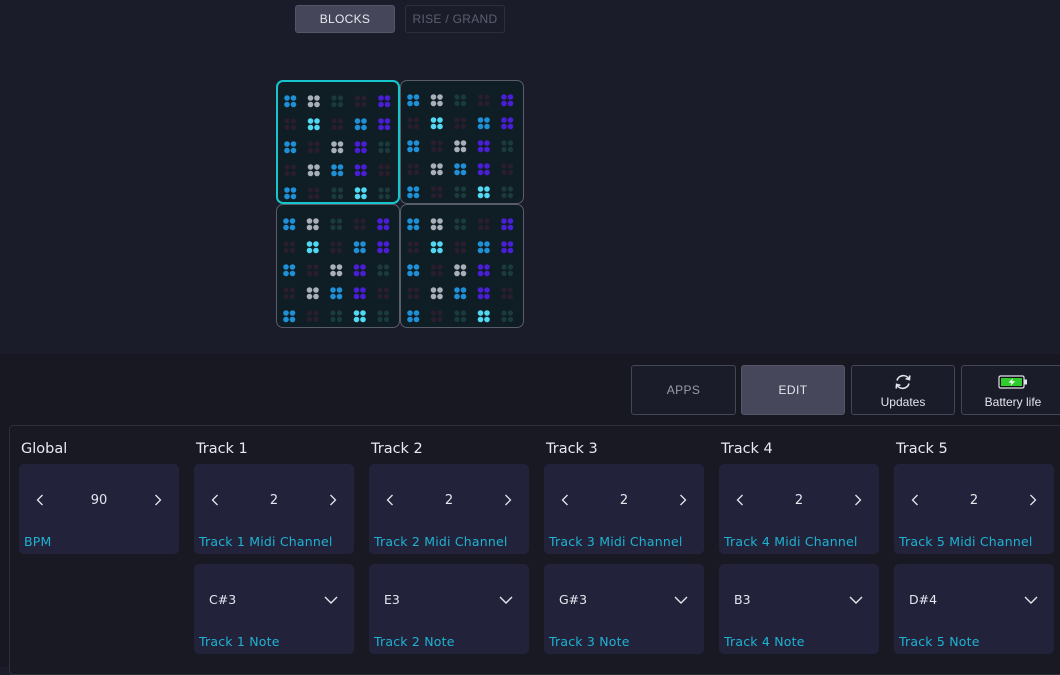  What do you see at coordinates (573, 599) in the screenshot?
I see `track-3-note-value: G#3` at bounding box center [573, 599].